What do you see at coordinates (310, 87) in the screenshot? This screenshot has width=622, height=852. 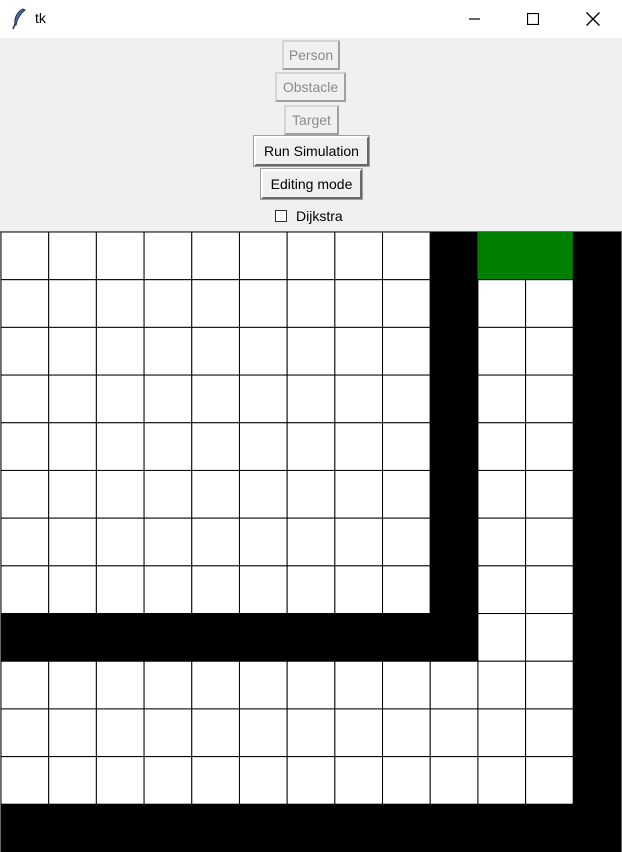 I see `obstacle-button: Obstacle` at bounding box center [310, 87].